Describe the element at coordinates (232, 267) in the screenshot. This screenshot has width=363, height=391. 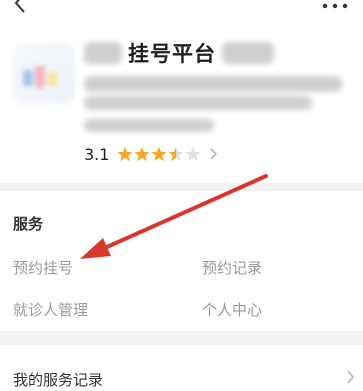
I see `service-appointment-records: 预约记录` at that location.